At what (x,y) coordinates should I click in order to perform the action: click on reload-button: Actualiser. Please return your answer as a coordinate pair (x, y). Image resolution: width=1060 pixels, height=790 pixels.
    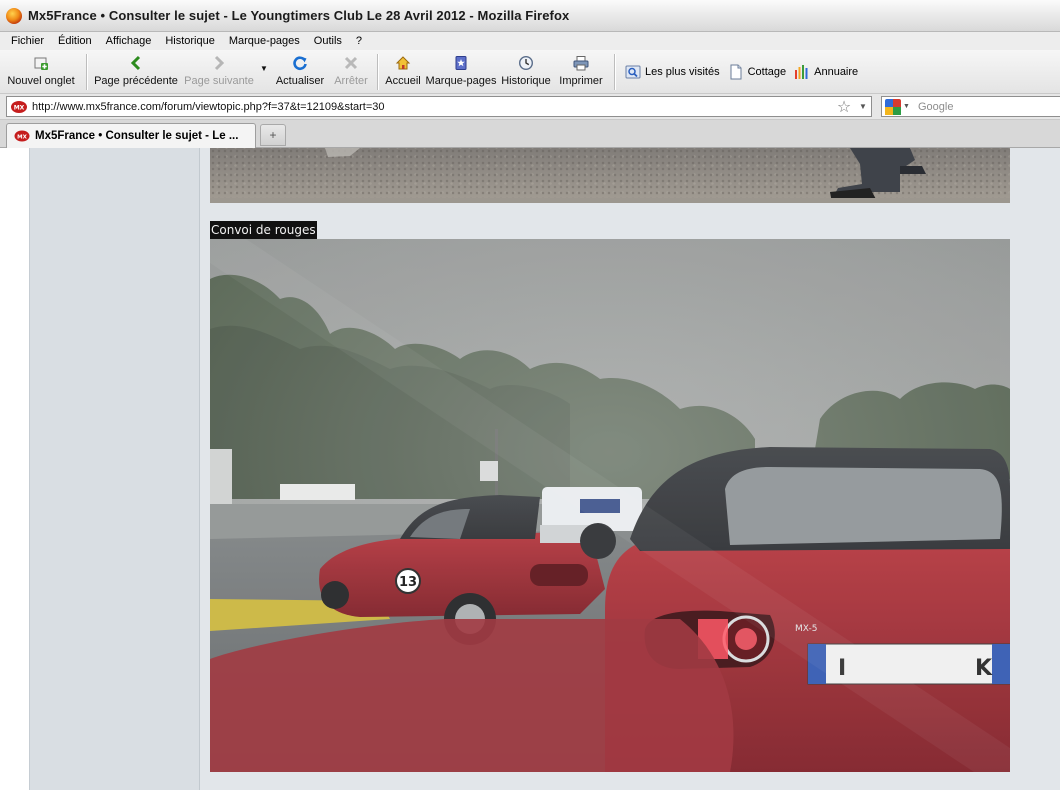
    Looking at the image, I should click on (300, 71).